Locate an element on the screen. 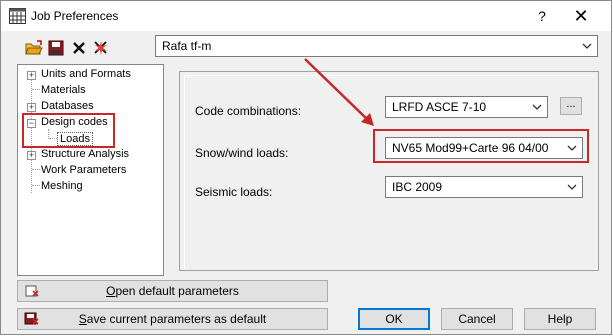 Image resolution: width=613 pixels, height=336 pixels. code-combinations-select: LRFD ASCE 7-10 is located at coordinates (466, 107).